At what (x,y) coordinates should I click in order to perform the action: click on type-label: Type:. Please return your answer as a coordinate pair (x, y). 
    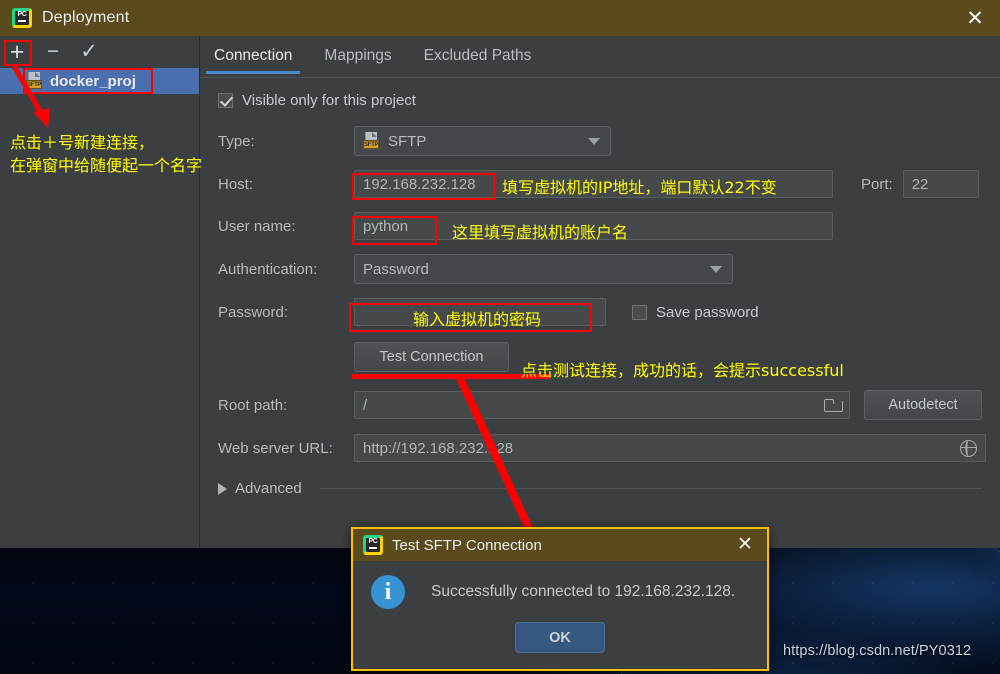
    Looking at the image, I should click on (236, 141).